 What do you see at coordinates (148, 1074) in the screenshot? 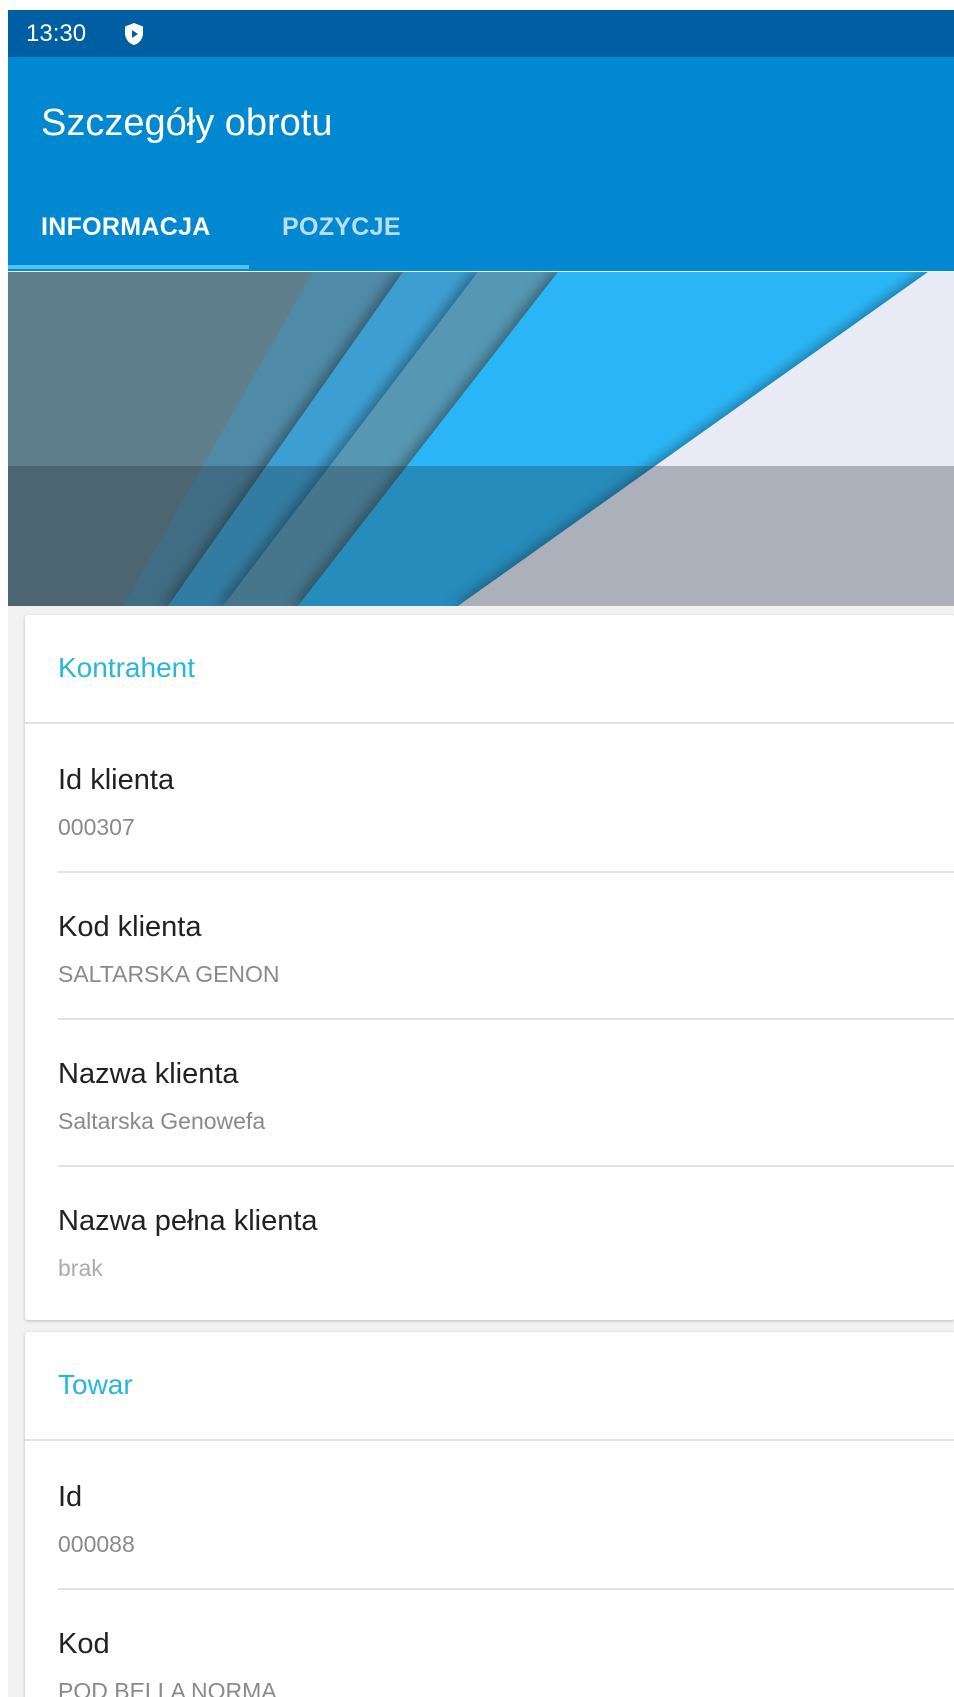
I see `field-label: Nazwa klienta` at bounding box center [148, 1074].